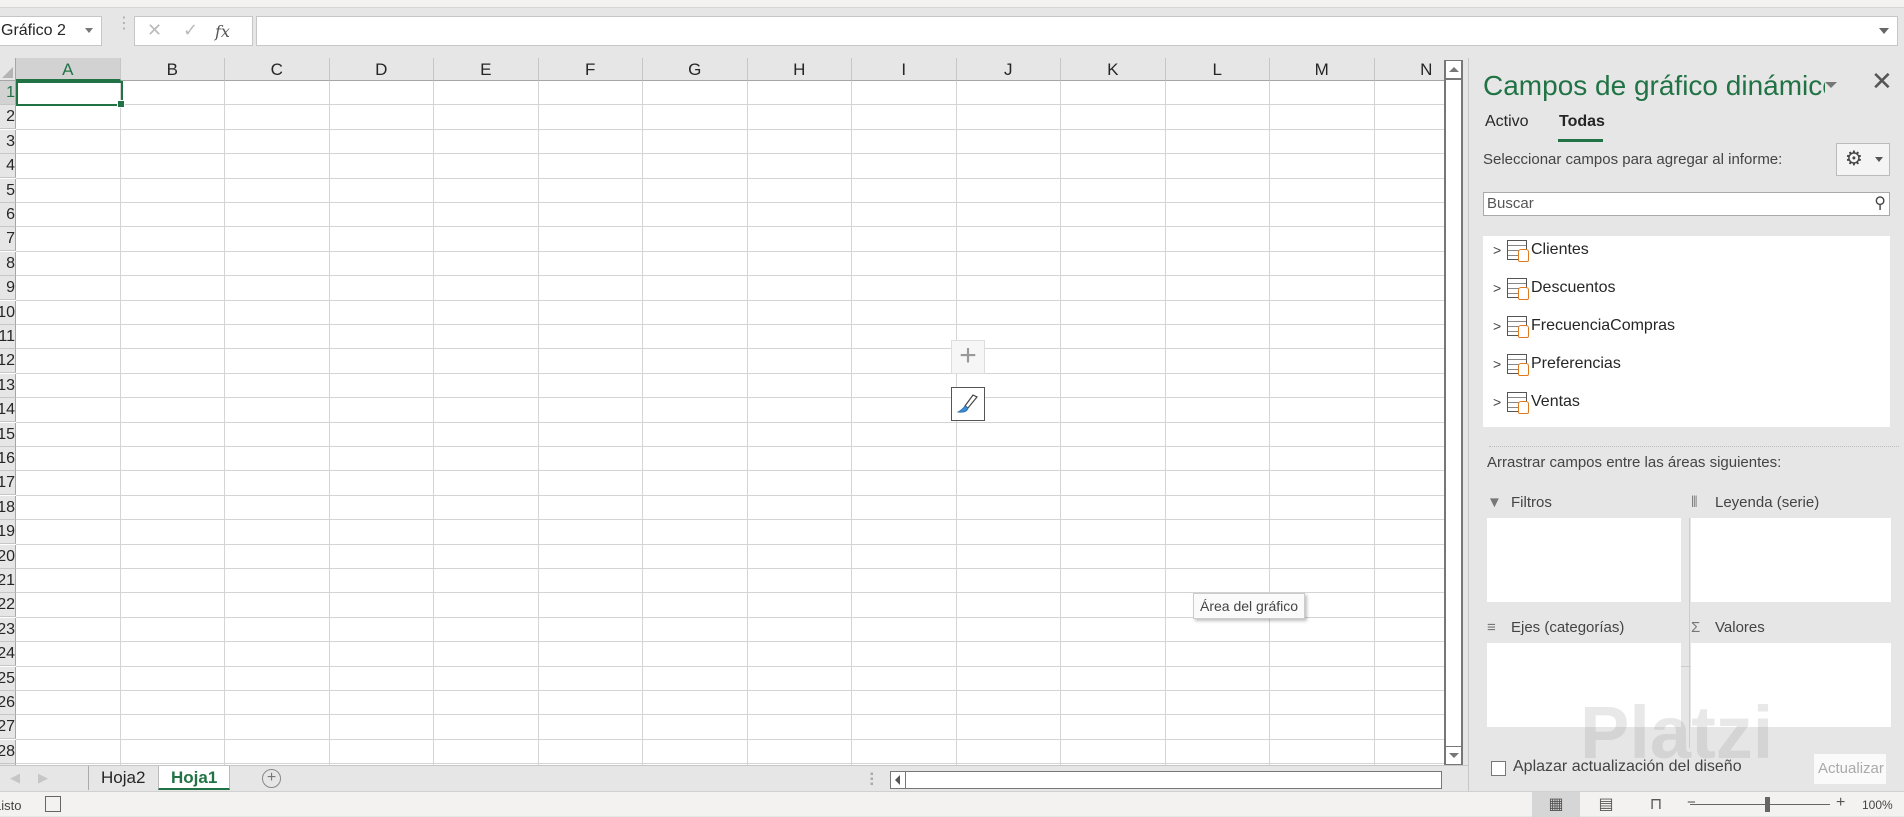  I want to click on column-header-n: N, so click(1409, 69).